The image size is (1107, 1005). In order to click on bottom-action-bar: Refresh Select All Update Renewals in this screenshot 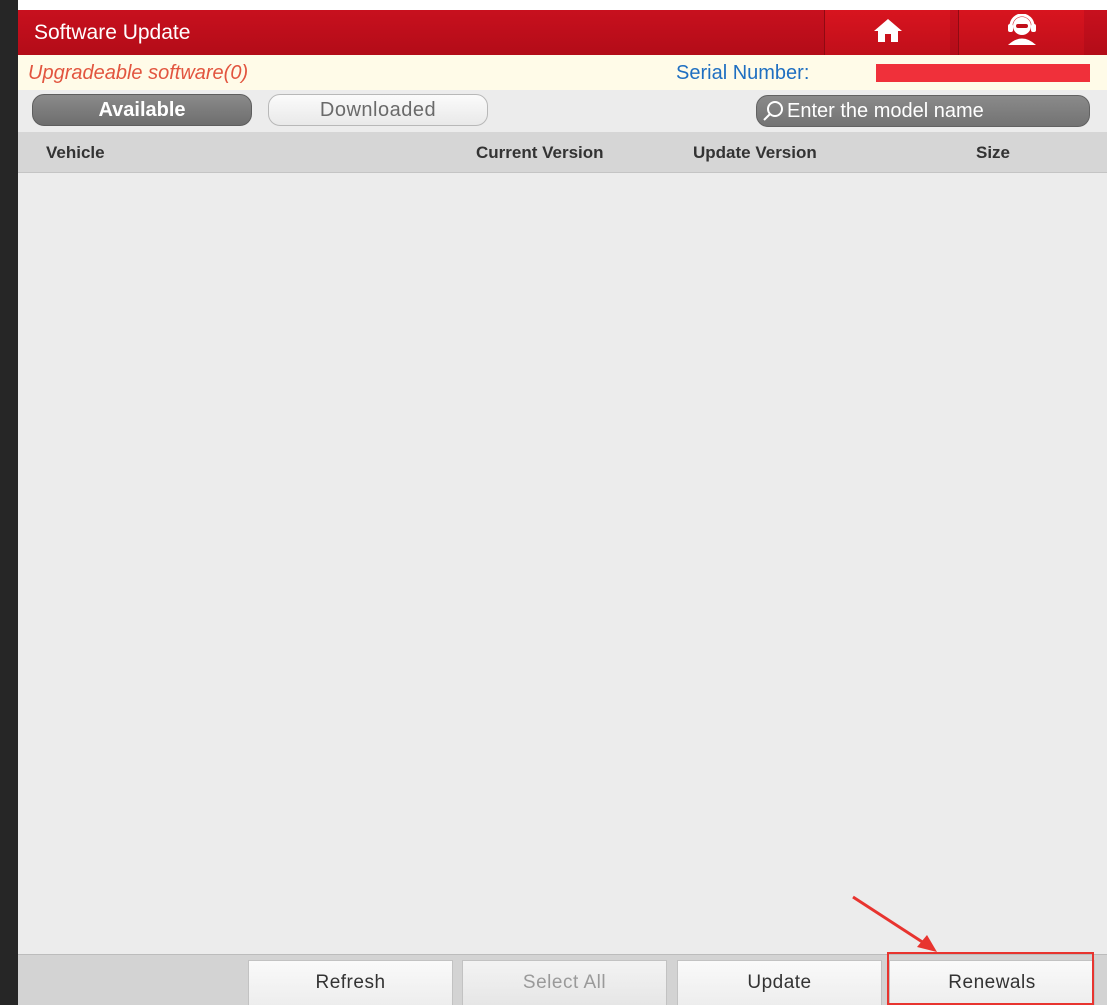, I will do `click(562, 979)`.